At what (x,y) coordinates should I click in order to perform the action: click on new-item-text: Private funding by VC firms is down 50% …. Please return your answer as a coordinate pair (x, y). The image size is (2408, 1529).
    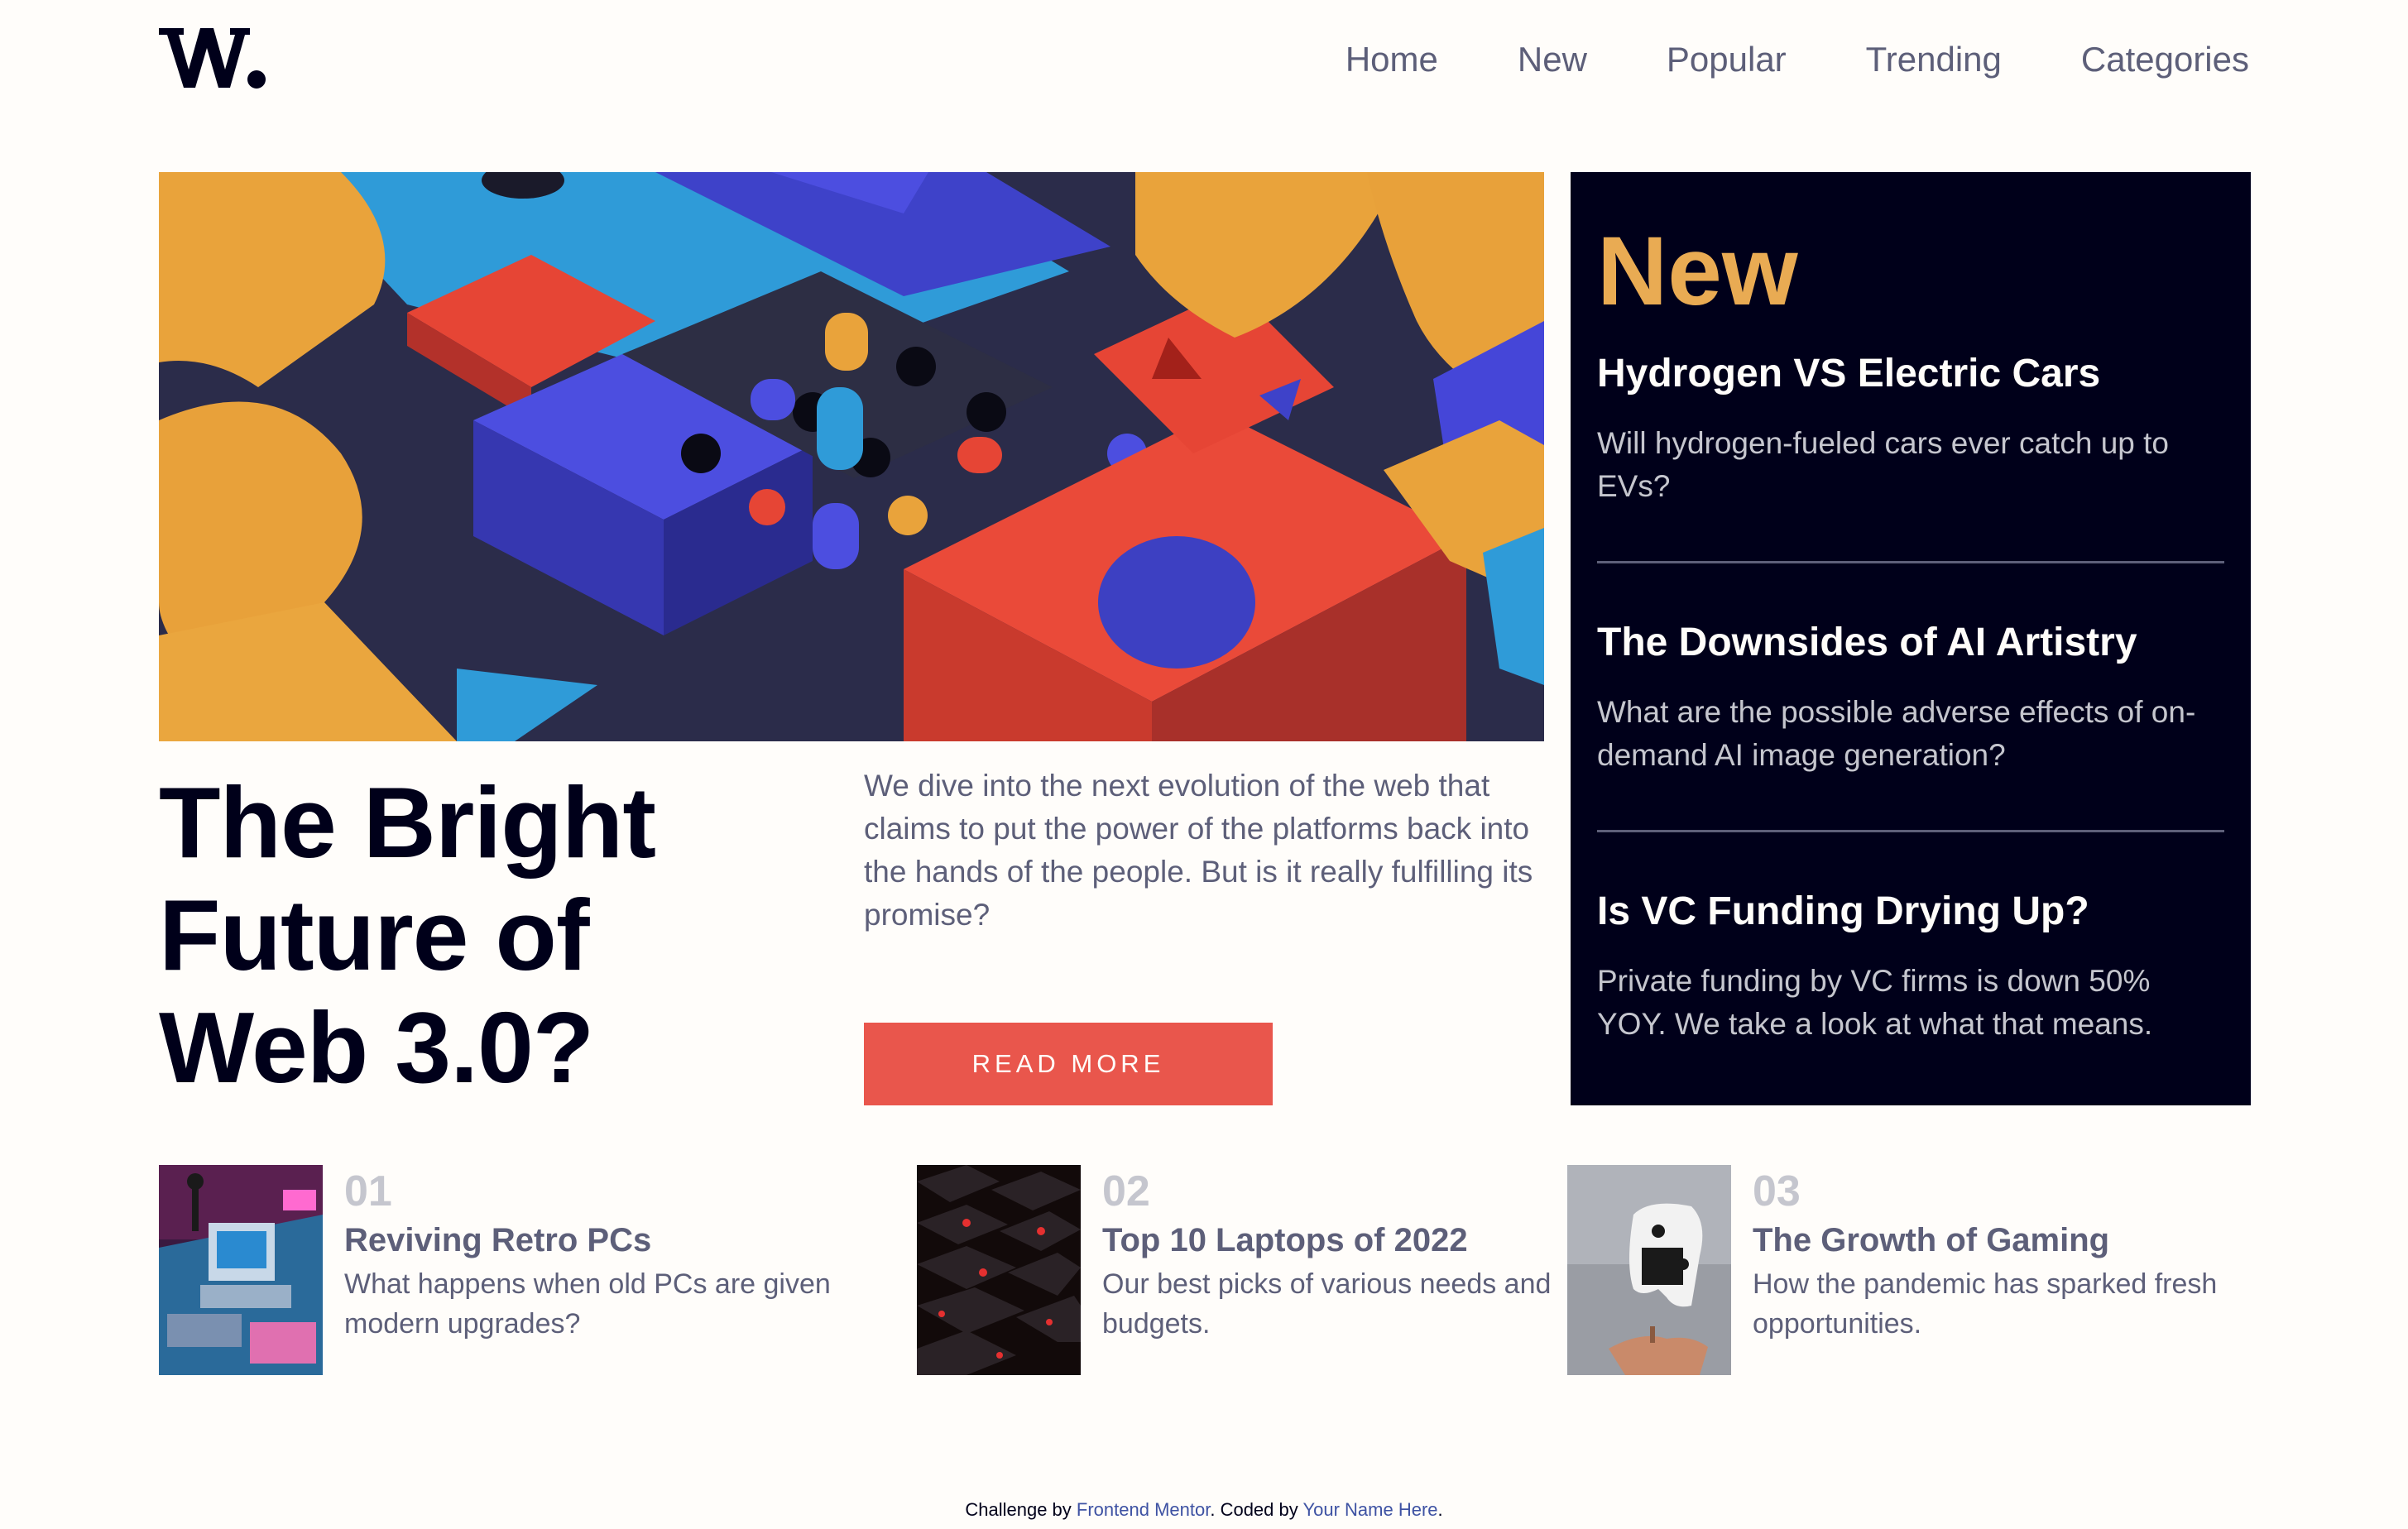
    Looking at the image, I should click on (1875, 1002).